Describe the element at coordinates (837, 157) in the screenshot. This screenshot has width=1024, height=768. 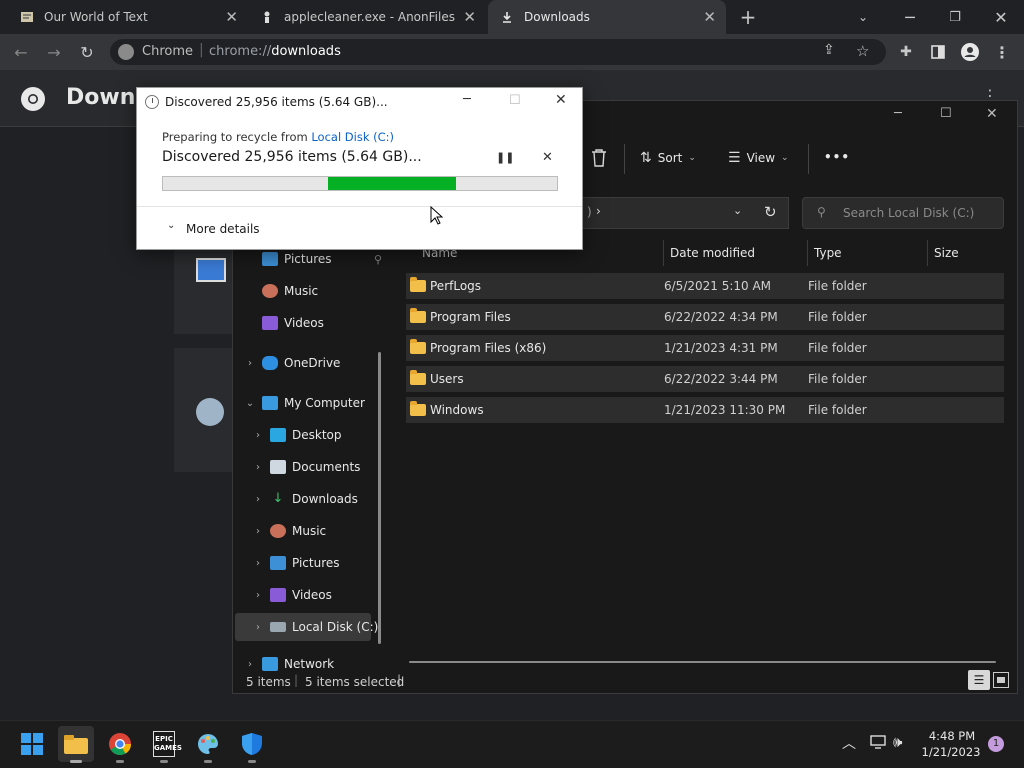
I see `more-options-button: •••` at that location.